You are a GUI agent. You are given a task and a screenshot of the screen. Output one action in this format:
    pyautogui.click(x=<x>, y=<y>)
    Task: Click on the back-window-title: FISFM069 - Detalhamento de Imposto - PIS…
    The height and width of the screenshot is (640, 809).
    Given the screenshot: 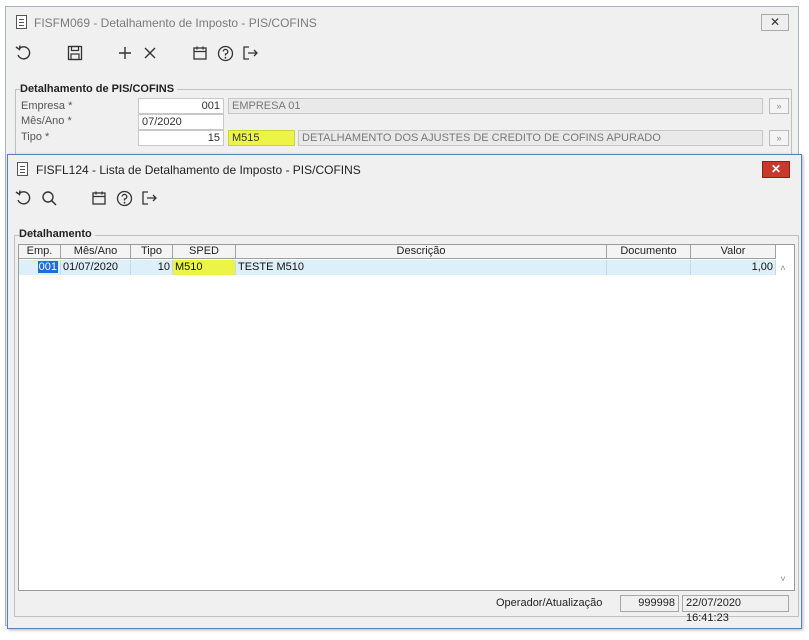 What is the action you would take?
    pyautogui.click(x=175, y=23)
    